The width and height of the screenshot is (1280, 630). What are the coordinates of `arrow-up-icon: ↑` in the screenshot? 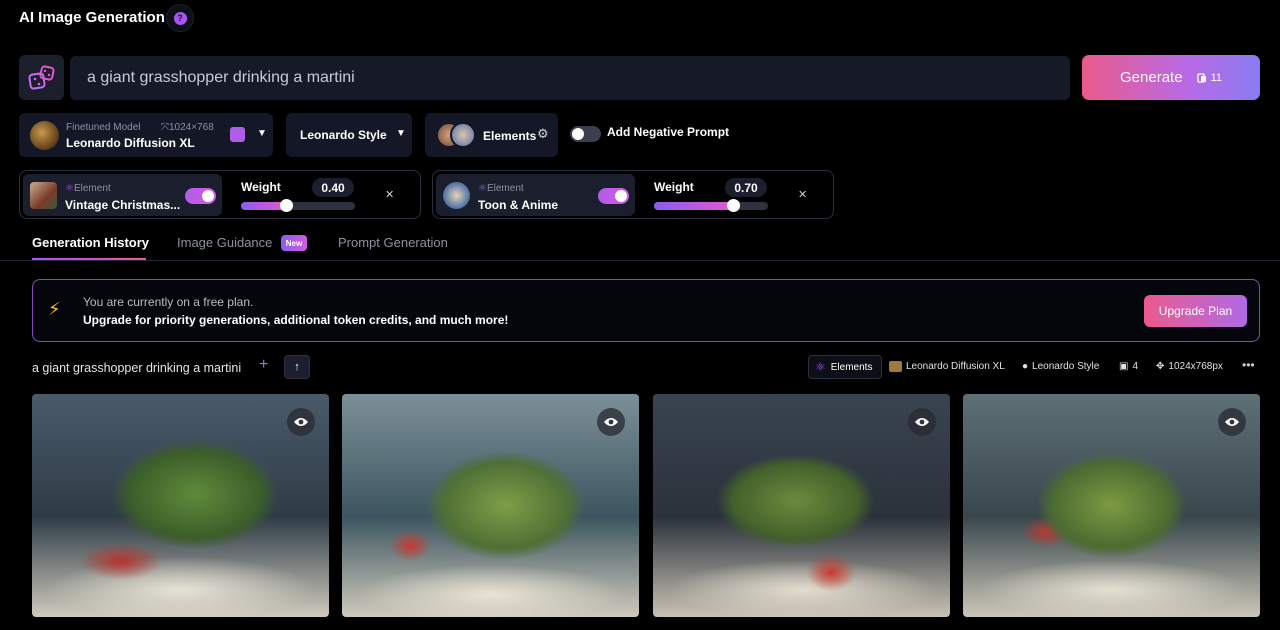 It's located at (297, 367).